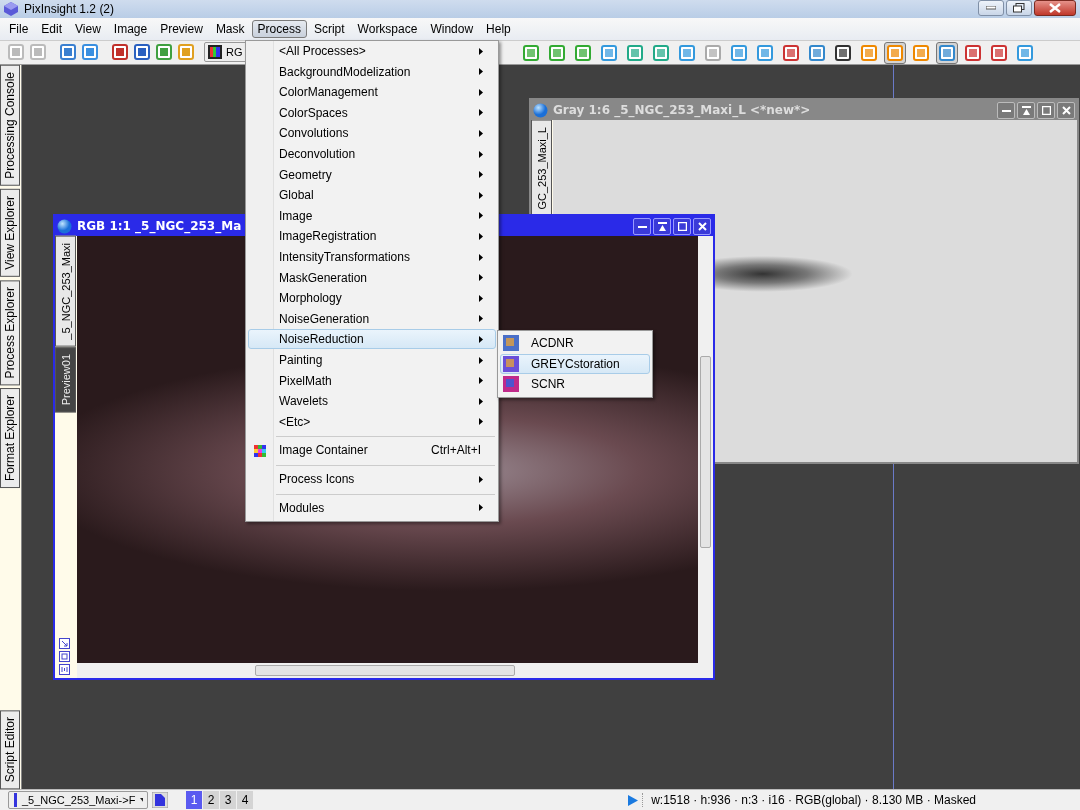 The image size is (1080, 810). What do you see at coordinates (372, 298) in the screenshot?
I see `menu-item: Morphology` at bounding box center [372, 298].